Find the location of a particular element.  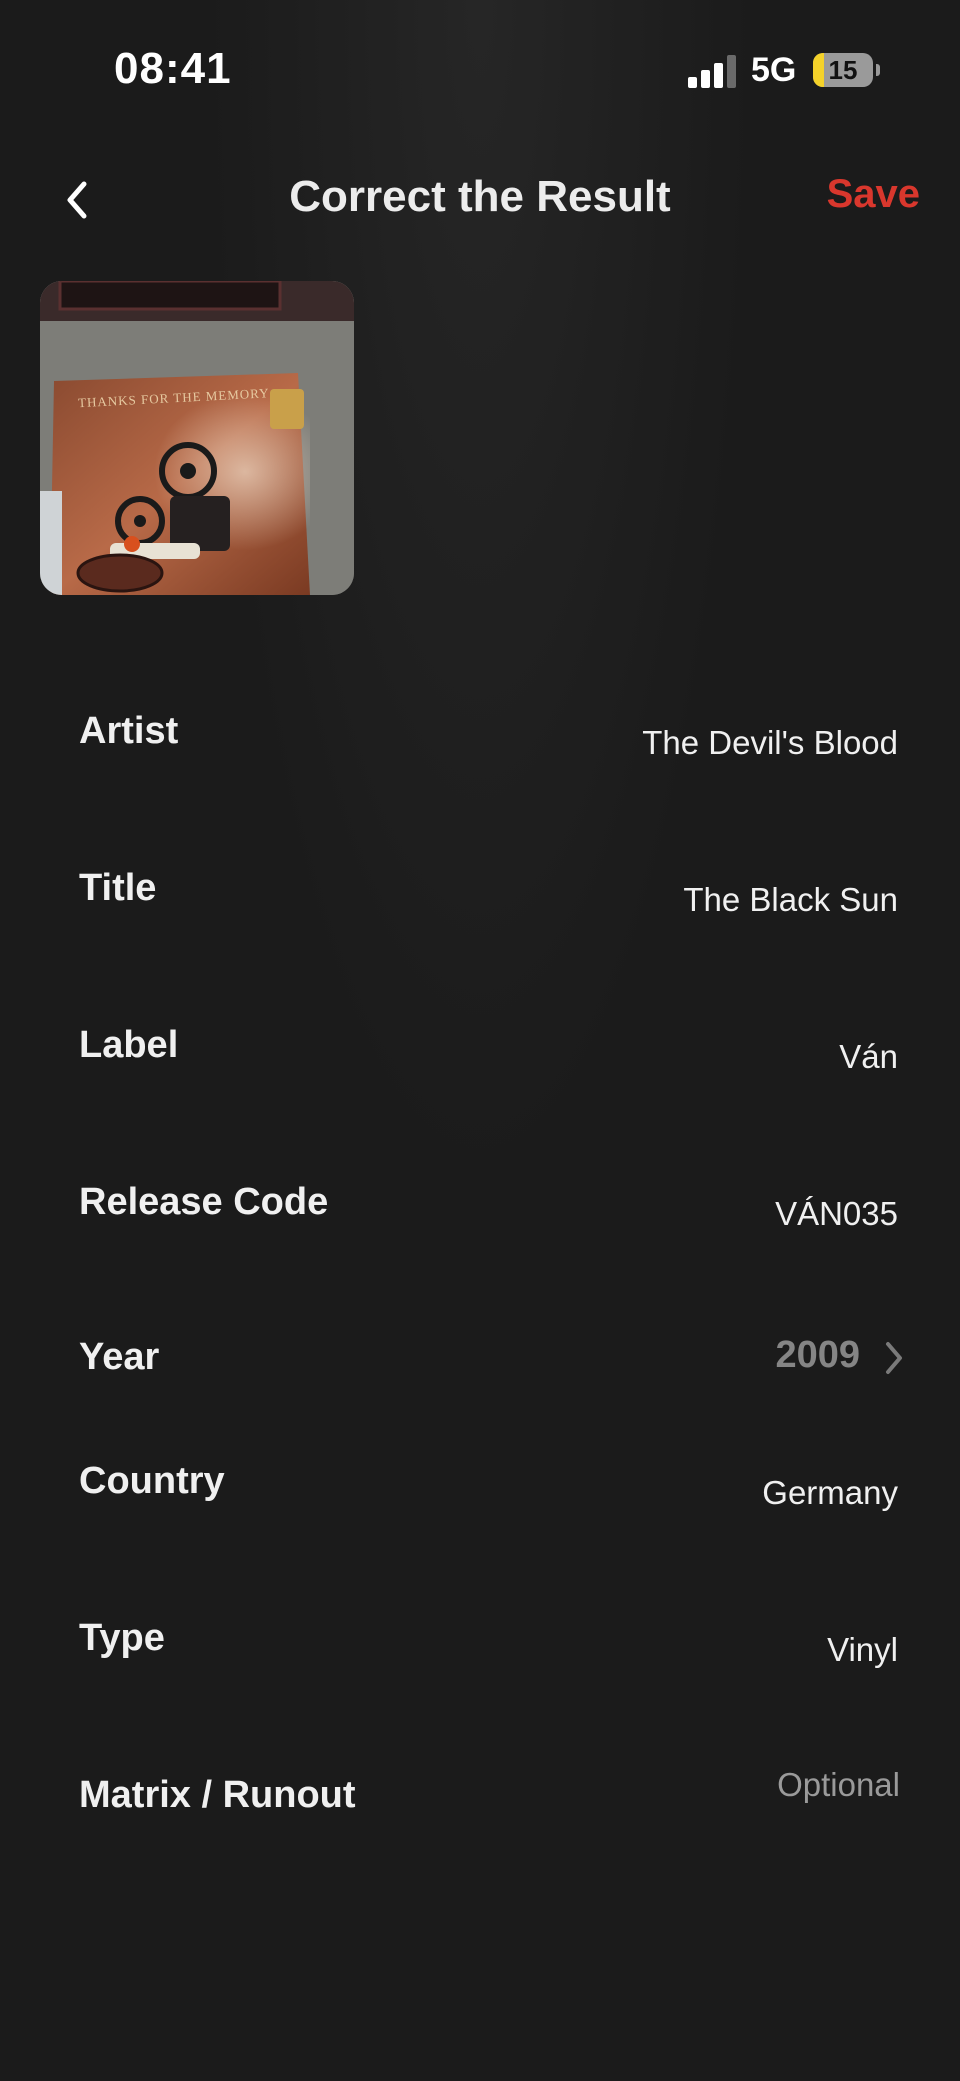

battery-level: 15 is located at coordinates (843, 70).